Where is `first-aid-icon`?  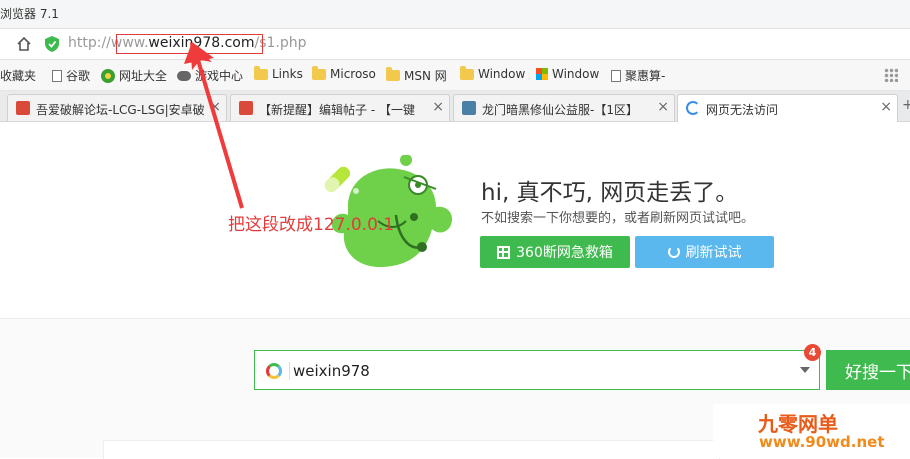
first-aid-icon is located at coordinates (504, 252).